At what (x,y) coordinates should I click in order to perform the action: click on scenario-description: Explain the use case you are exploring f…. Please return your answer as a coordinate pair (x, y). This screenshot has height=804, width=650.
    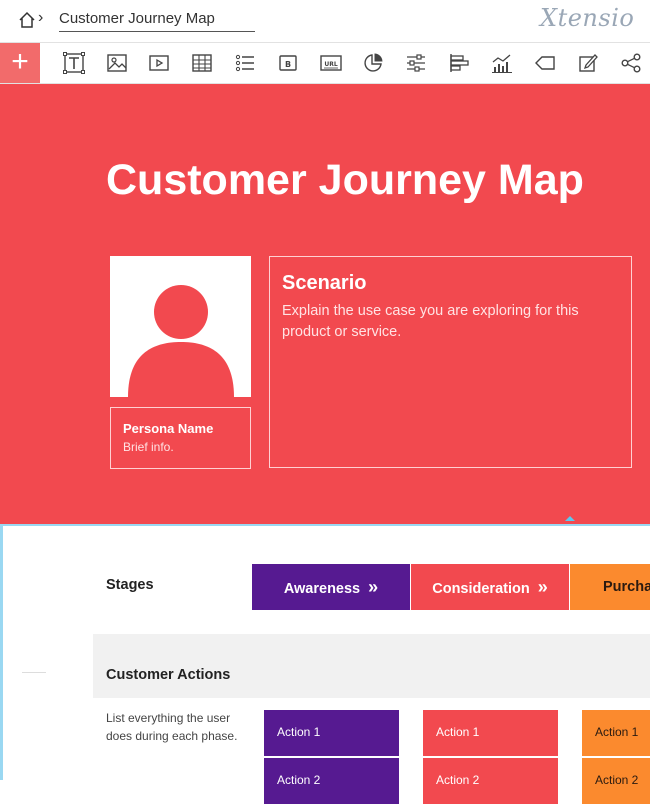
    Looking at the image, I should click on (447, 322).